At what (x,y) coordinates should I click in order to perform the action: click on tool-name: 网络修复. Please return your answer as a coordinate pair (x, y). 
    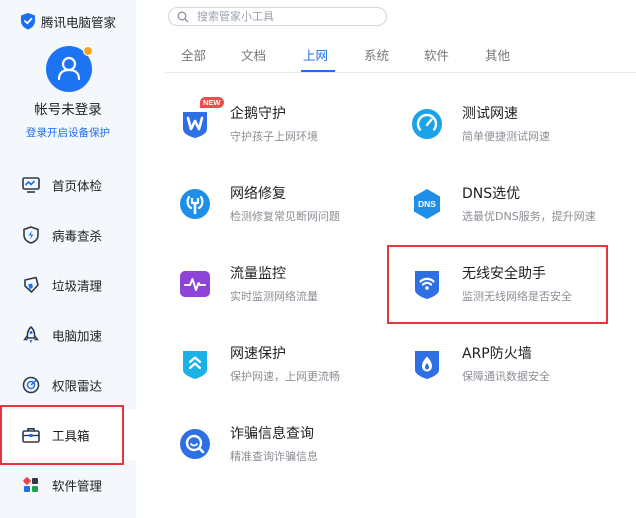
    Looking at the image, I should click on (258, 194).